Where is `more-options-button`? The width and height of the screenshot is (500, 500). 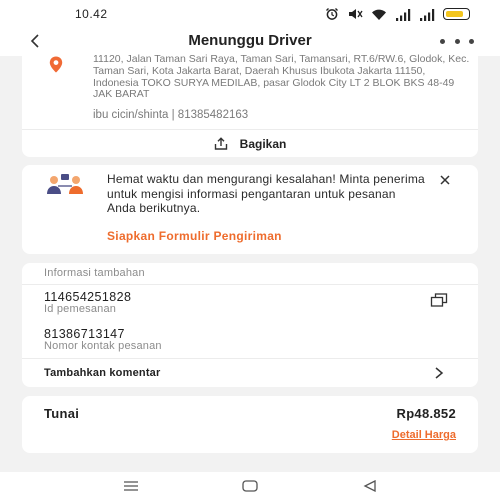
more-options-button is located at coordinates (457, 41).